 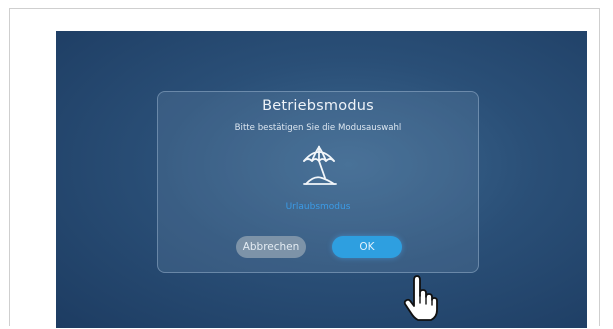 I want to click on hand-pointer-icon, so click(x=420, y=298).